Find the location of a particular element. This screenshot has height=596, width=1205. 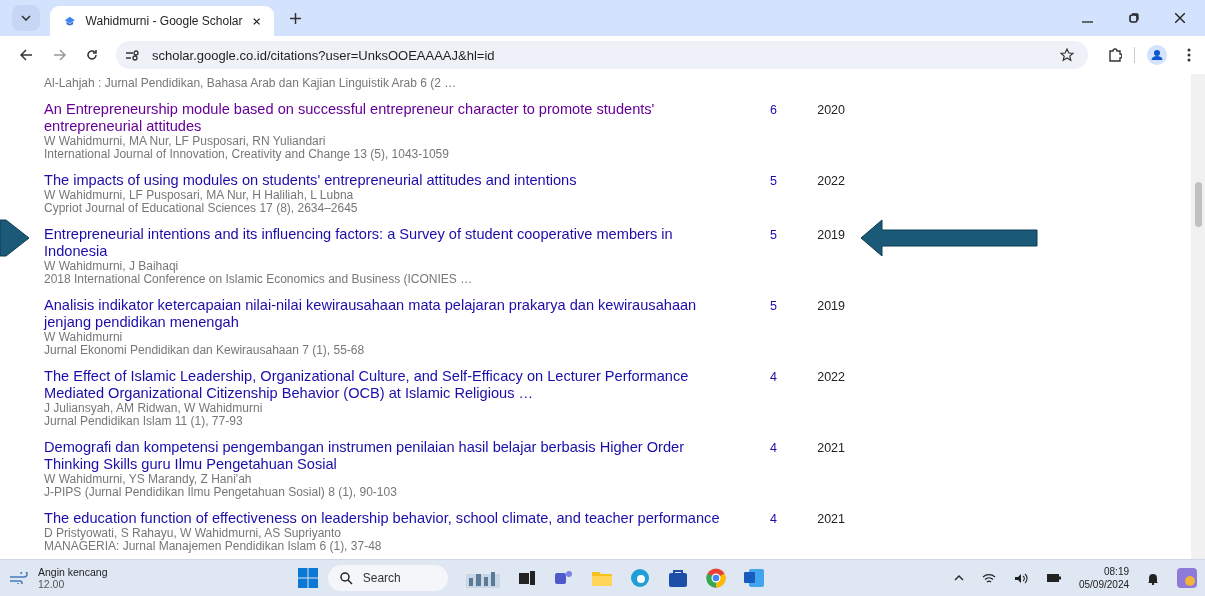

scrollbar is located at coordinates (1198, 316).